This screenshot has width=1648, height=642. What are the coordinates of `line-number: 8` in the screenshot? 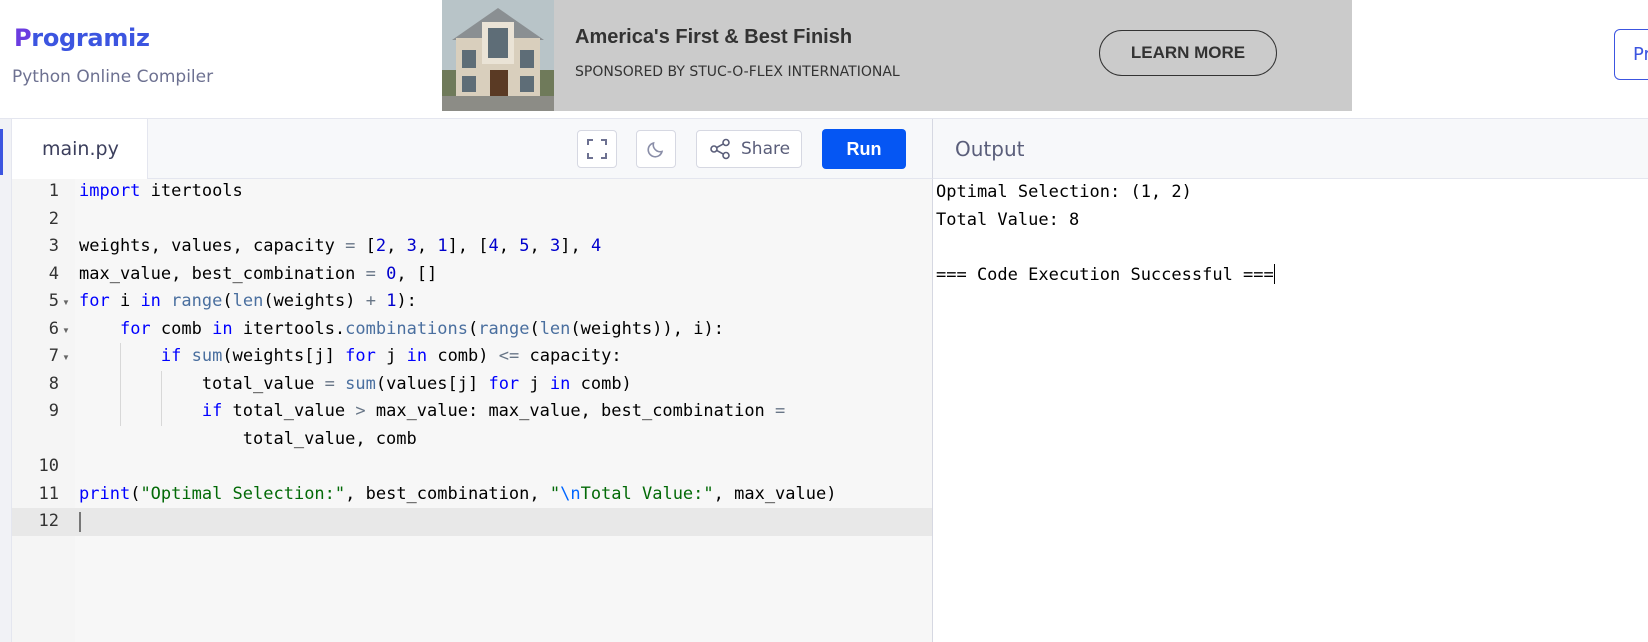 It's located at (53, 383).